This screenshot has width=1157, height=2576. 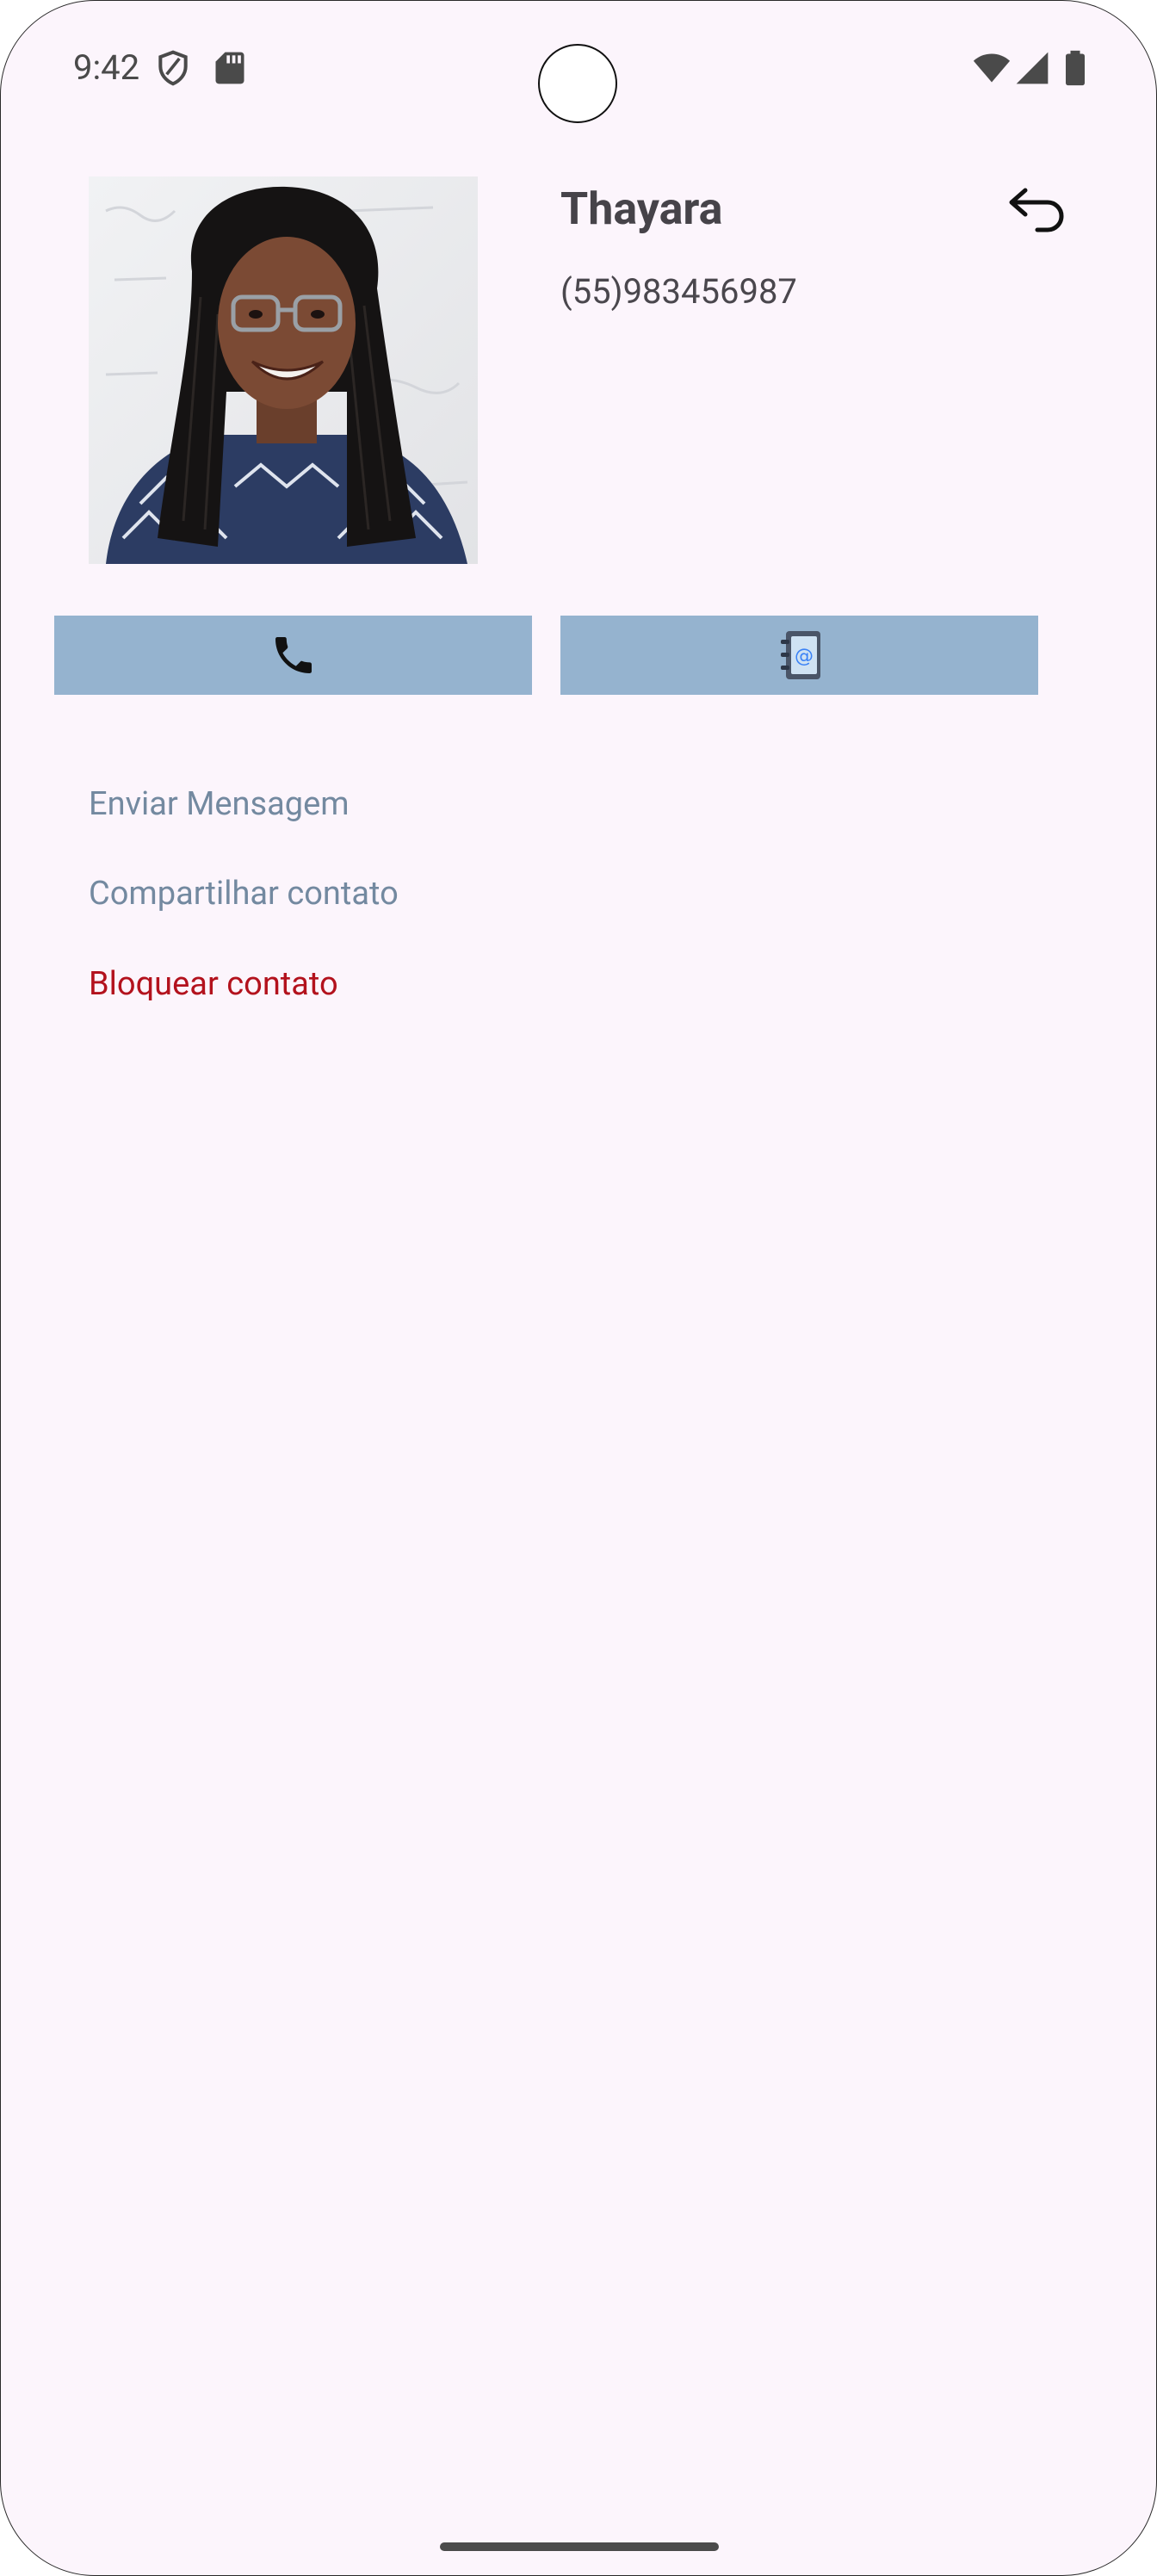 What do you see at coordinates (1033, 68) in the screenshot?
I see `signal-icon` at bounding box center [1033, 68].